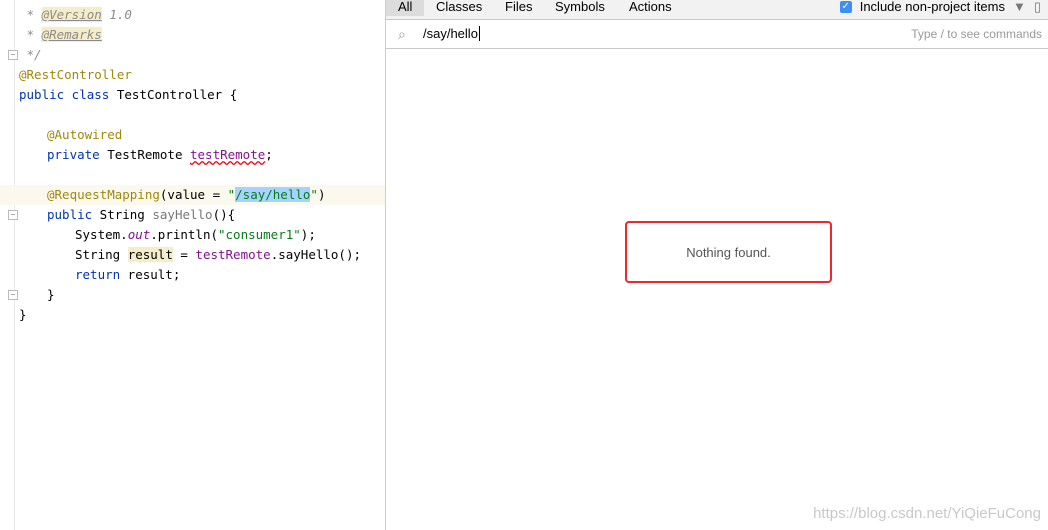  Describe the element at coordinates (60, 34) in the screenshot. I see `code-line: * @Remarks` at that location.